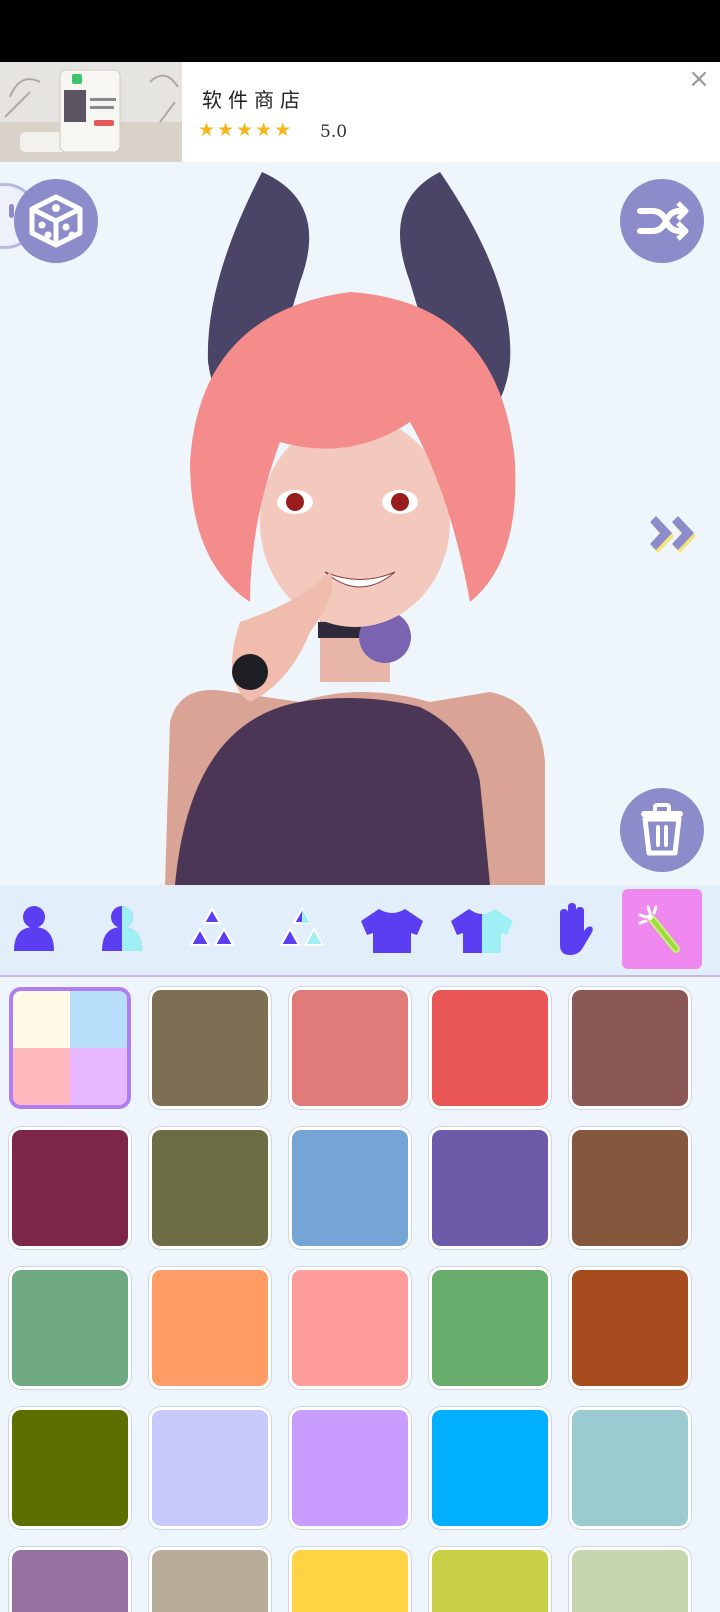 The image size is (720, 1612). I want to click on tab-top-half, so click(482, 929).